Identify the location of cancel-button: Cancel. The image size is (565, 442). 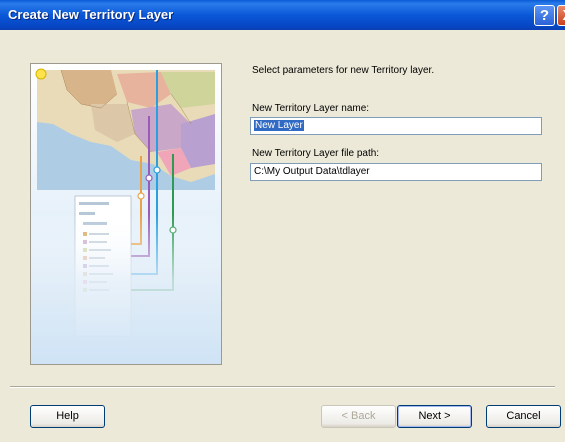
(523, 416).